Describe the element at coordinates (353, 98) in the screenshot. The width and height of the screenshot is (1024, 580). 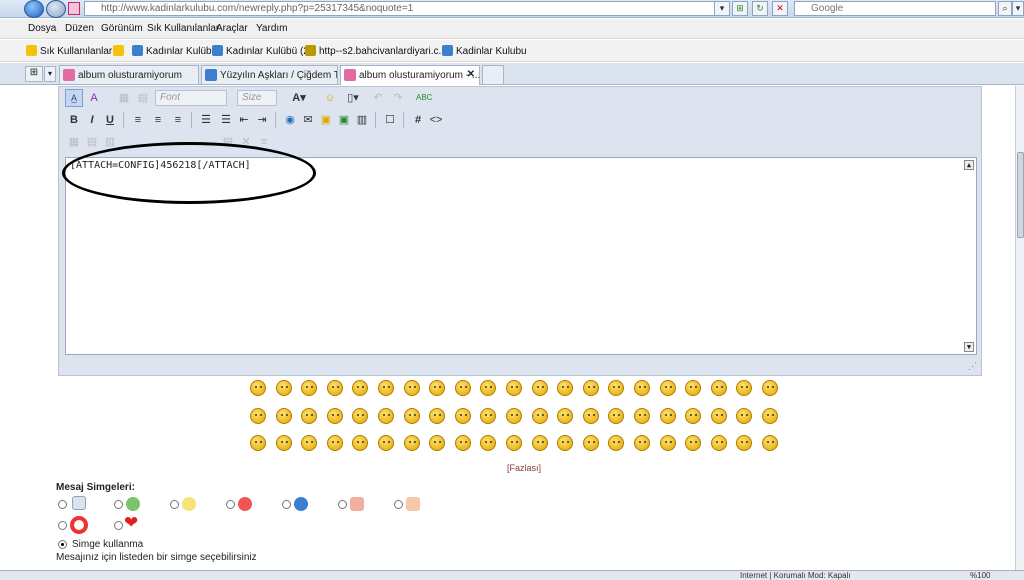
I see `attachment-menu-icon: ▯▾` at that location.